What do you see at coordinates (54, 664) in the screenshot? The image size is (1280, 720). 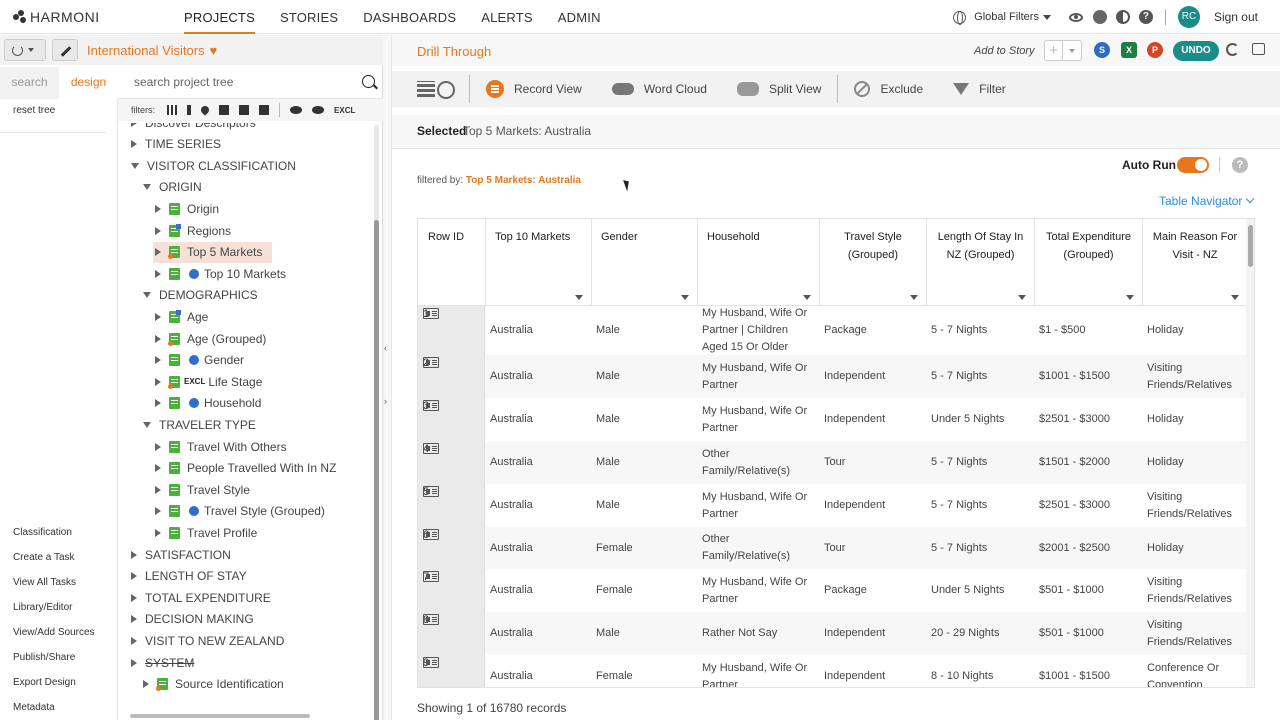 I see `sidebar-link-publish-share: Publish/Share` at bounding box center [54, 664].